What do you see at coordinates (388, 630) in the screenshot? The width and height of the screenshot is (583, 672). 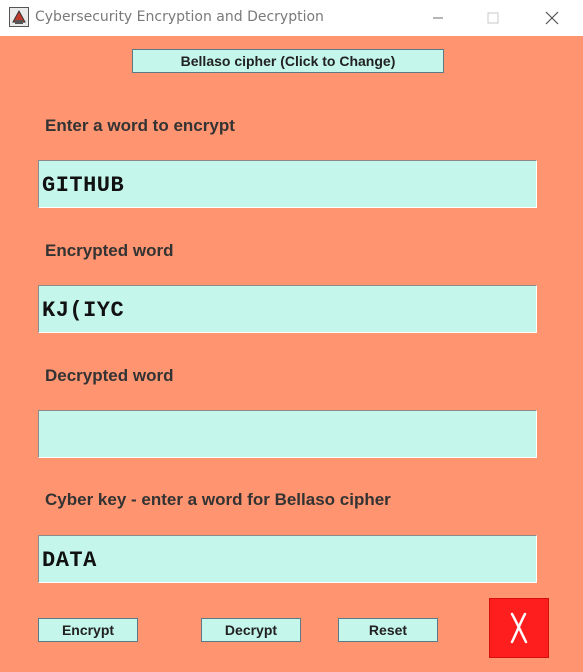 I see `reset-button: Reset` at bounding box center [388, 630].